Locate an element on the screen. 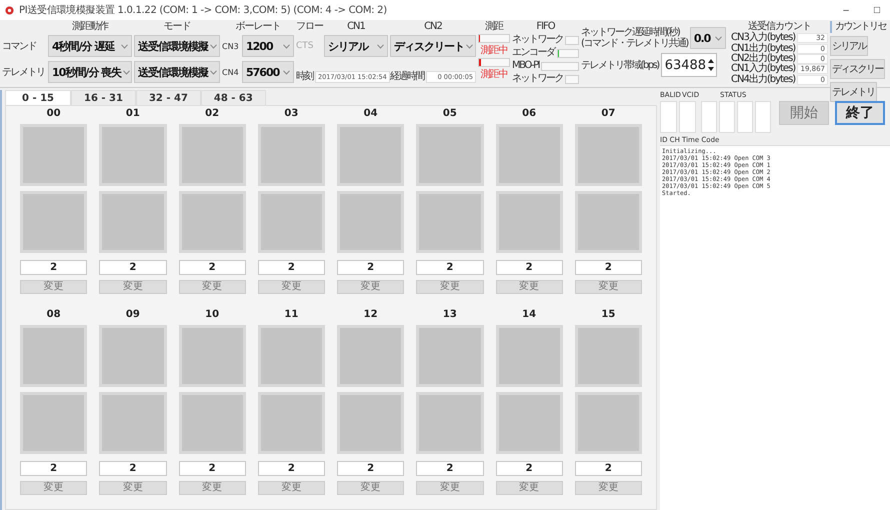  channel-label: 12 is located at coordinates (370, 314).